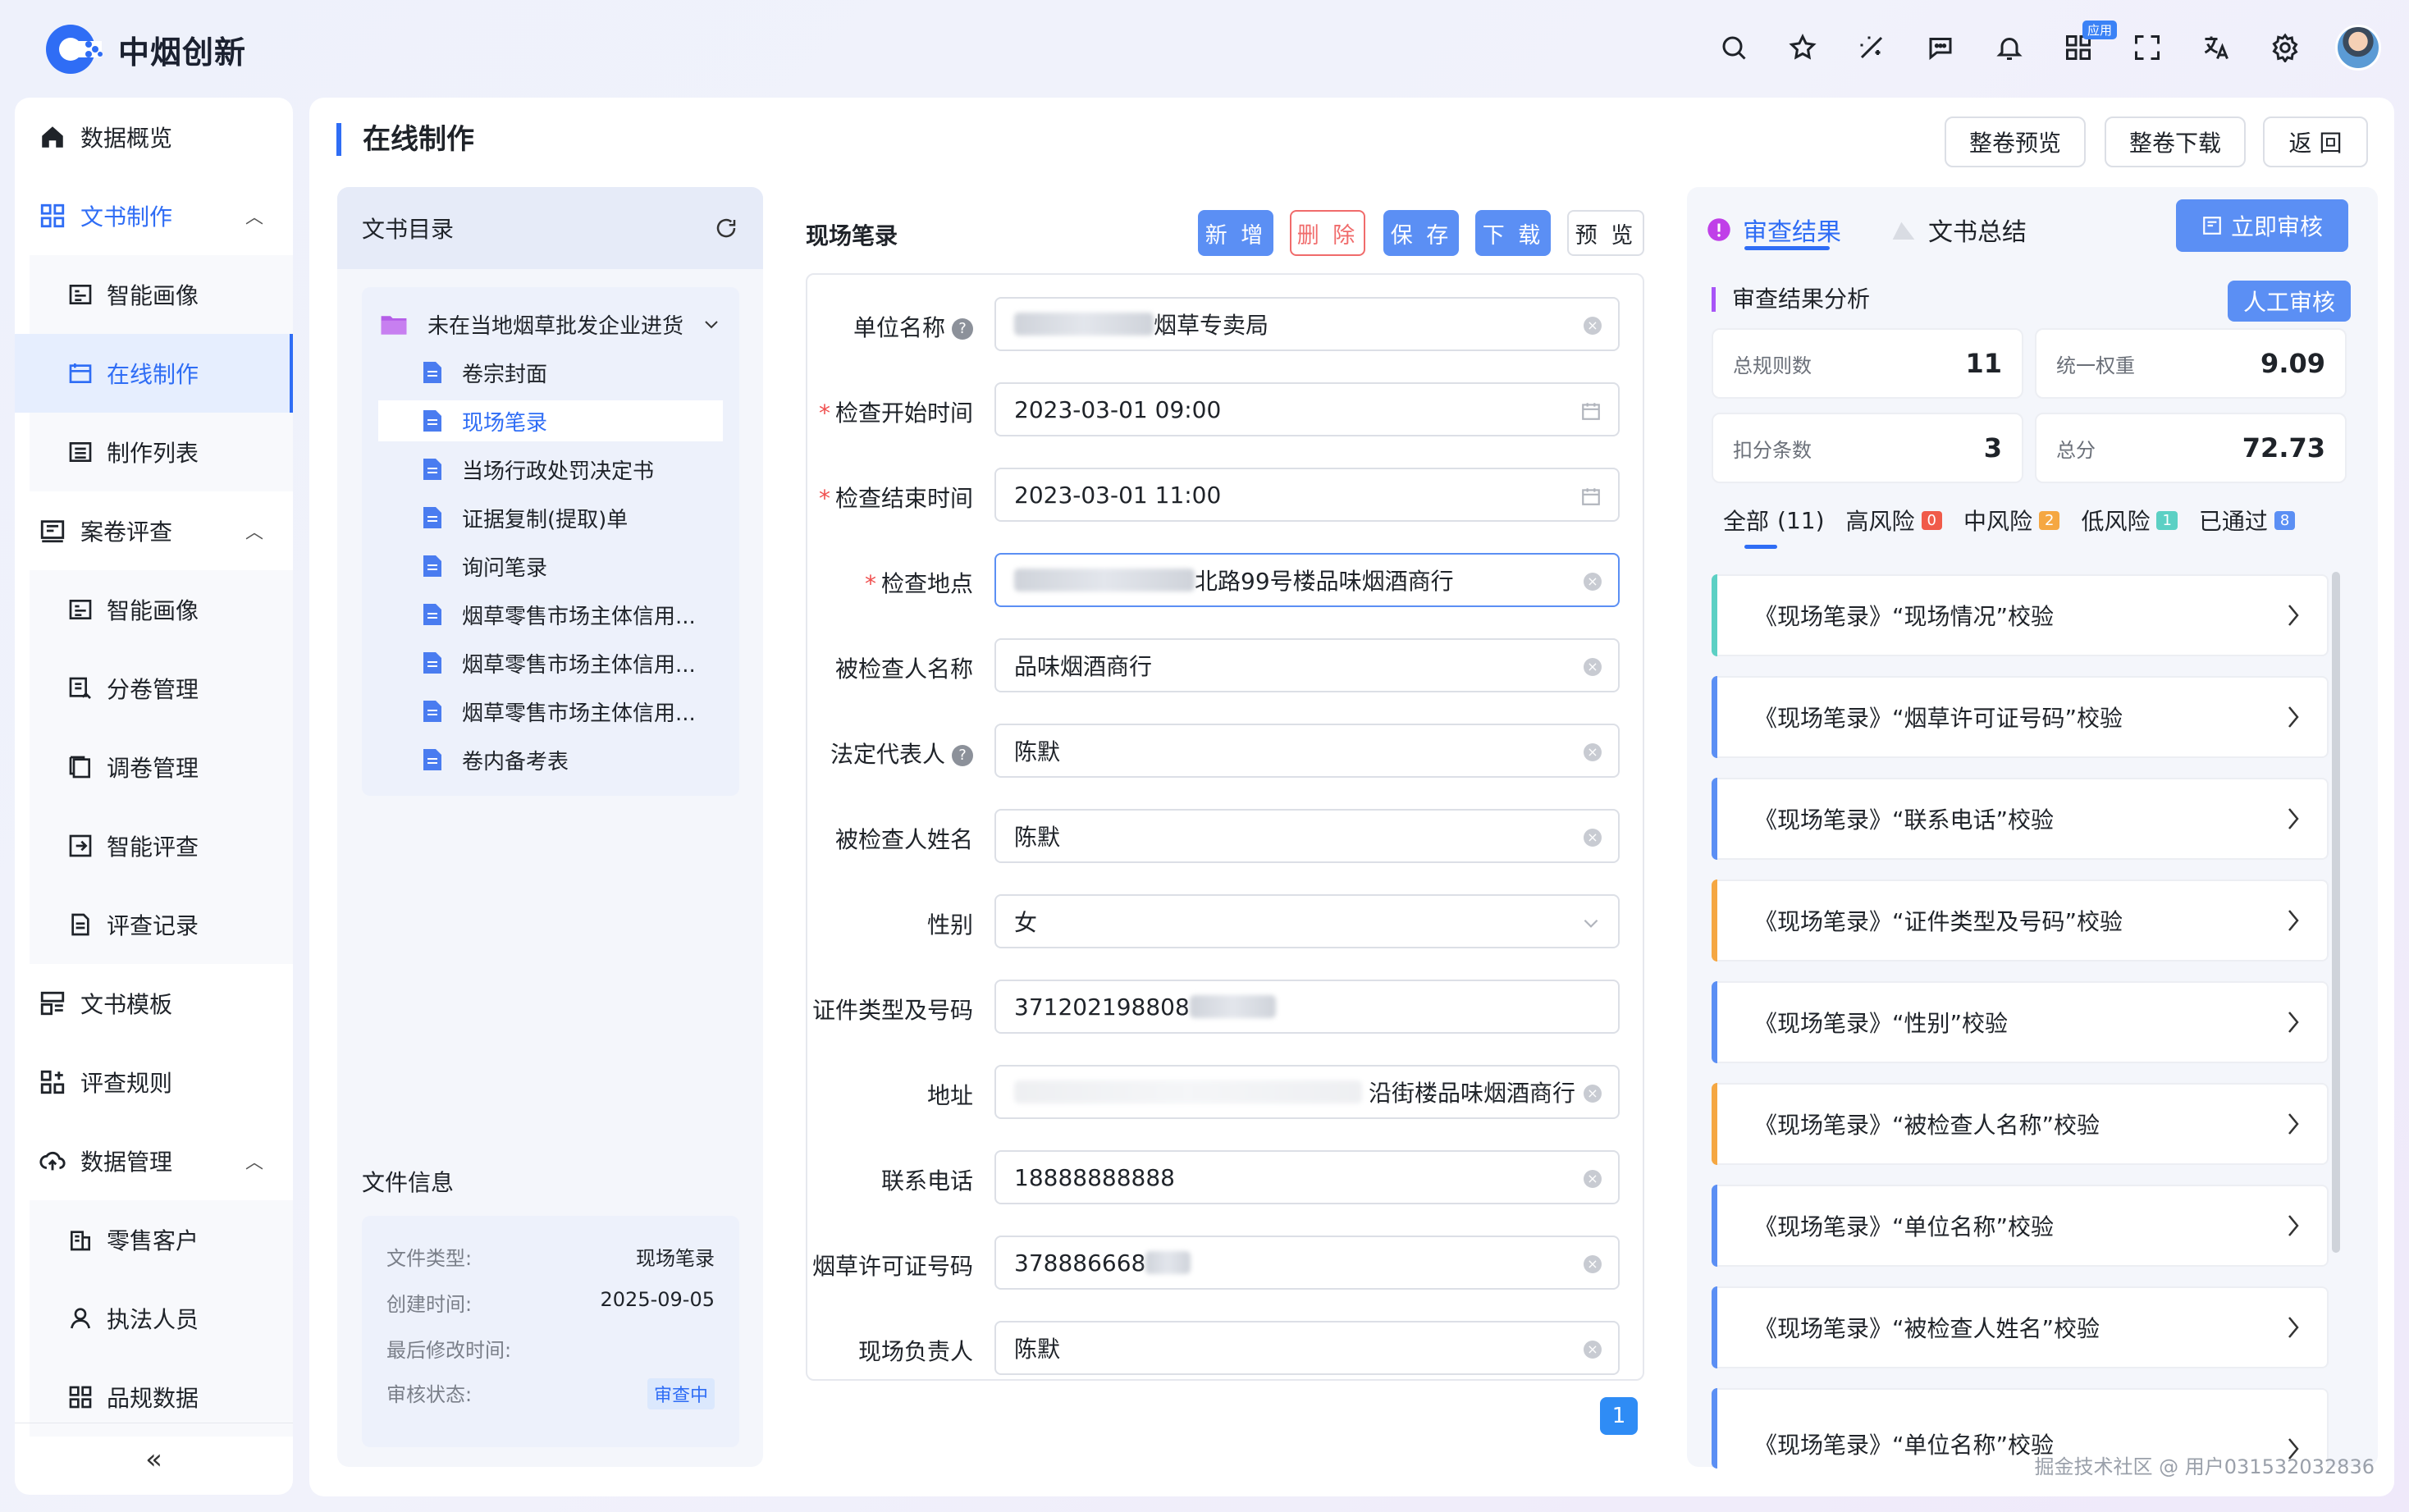 This screenshot has width=2409, height=1512. Describe the element at coordinates (550, 324) in the screenshot. I see `tree-folder: 未在当地烟草批发企业进货` at that location.